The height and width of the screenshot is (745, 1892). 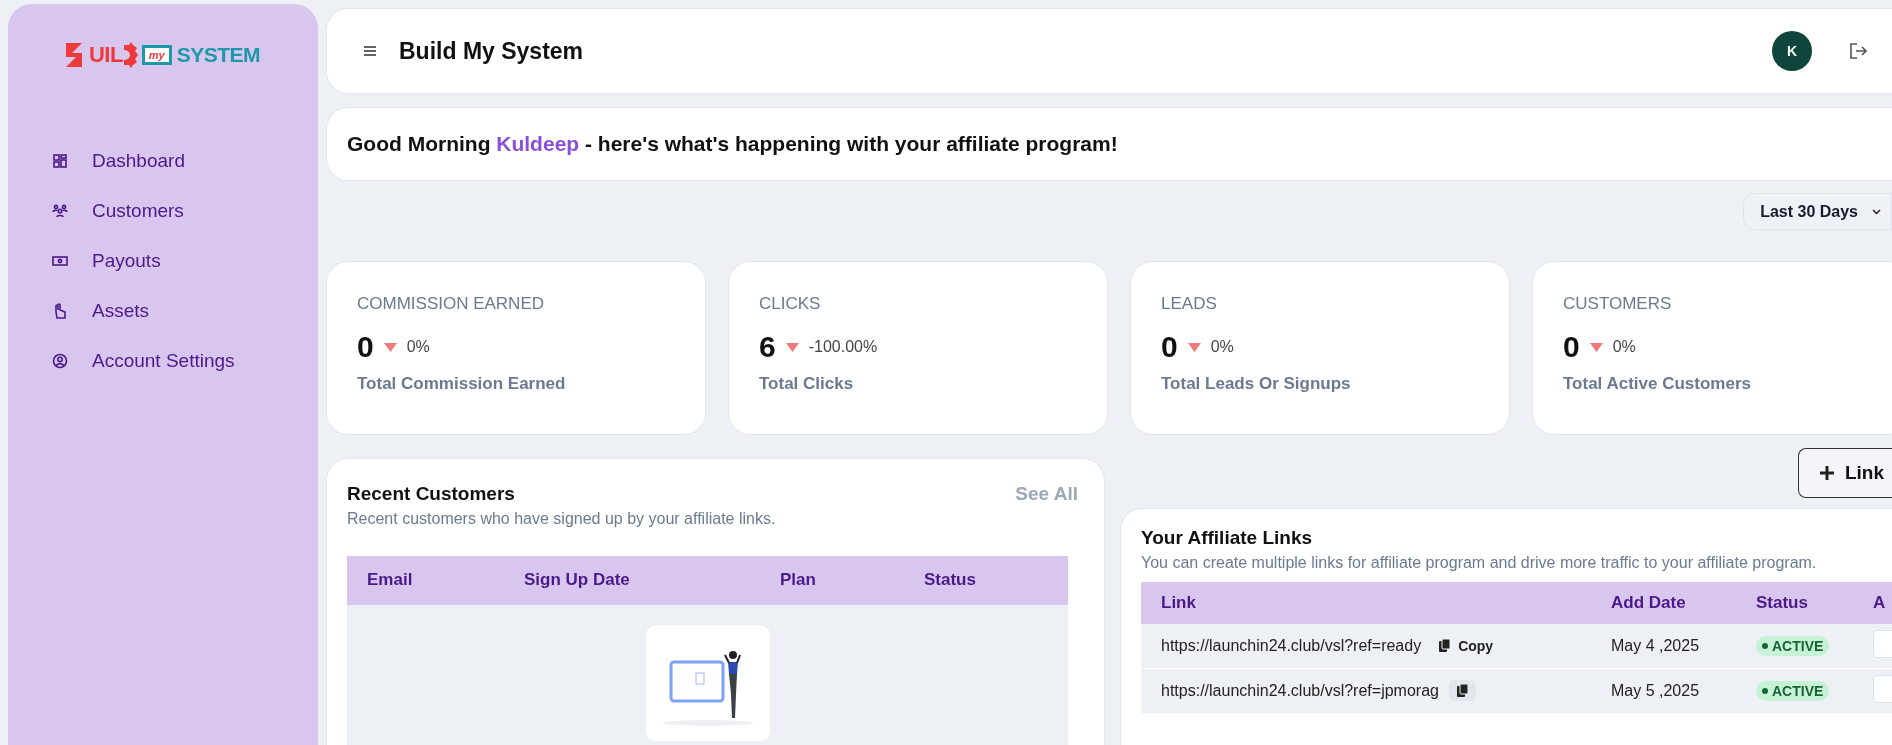 What do you see at coordinates (1858, 51) in the screenshot?
I see `logout-icon` at bounding box center [1858, 51].